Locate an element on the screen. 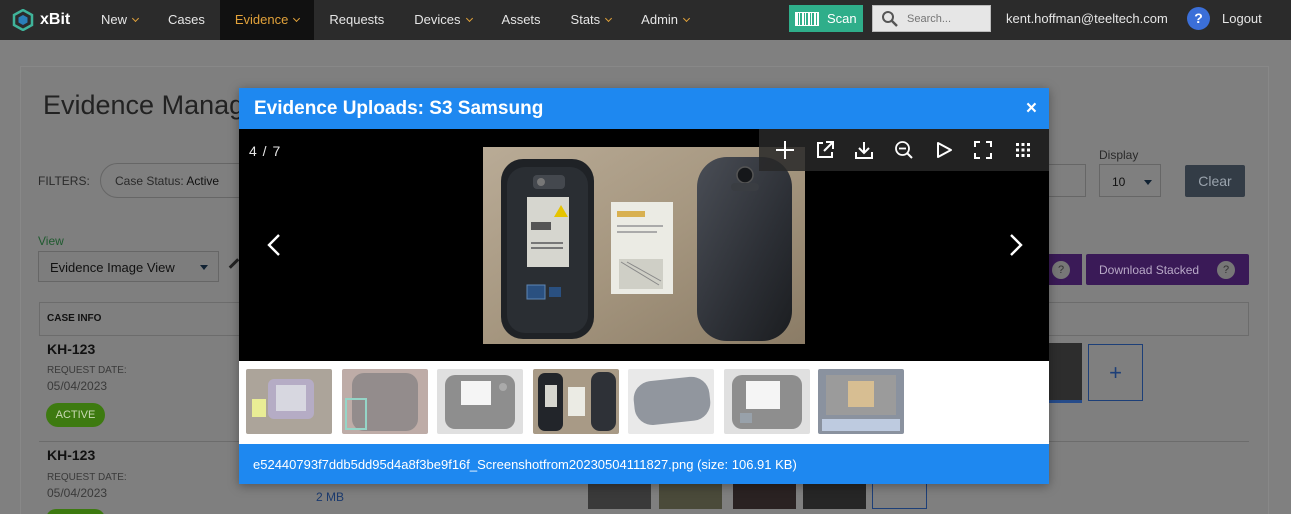  thumbnail-strip is located at coordinates (644, 402).